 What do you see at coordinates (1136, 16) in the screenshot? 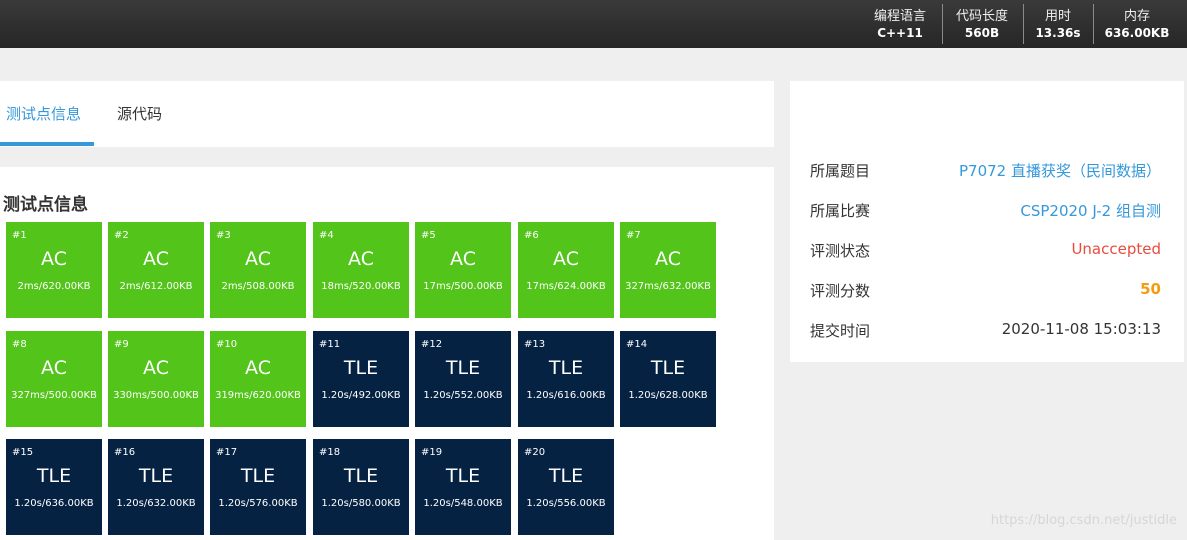
I see `stat-memory-label: 内存` at bounding box center [1136, 16].